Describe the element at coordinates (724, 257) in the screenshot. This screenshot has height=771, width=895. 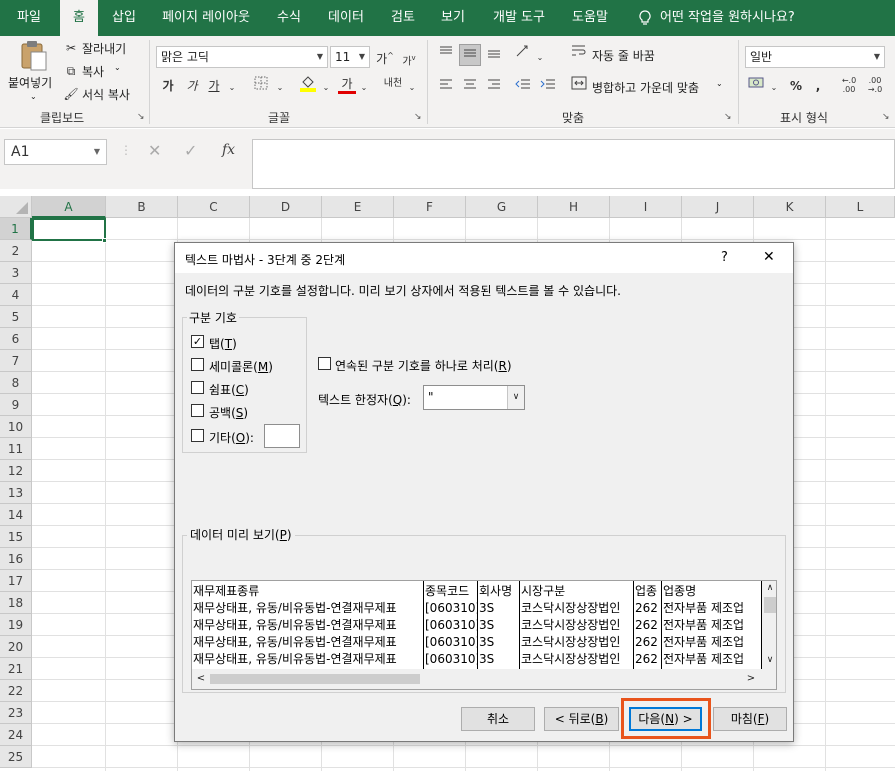
I see `help-button: ?` at that location.